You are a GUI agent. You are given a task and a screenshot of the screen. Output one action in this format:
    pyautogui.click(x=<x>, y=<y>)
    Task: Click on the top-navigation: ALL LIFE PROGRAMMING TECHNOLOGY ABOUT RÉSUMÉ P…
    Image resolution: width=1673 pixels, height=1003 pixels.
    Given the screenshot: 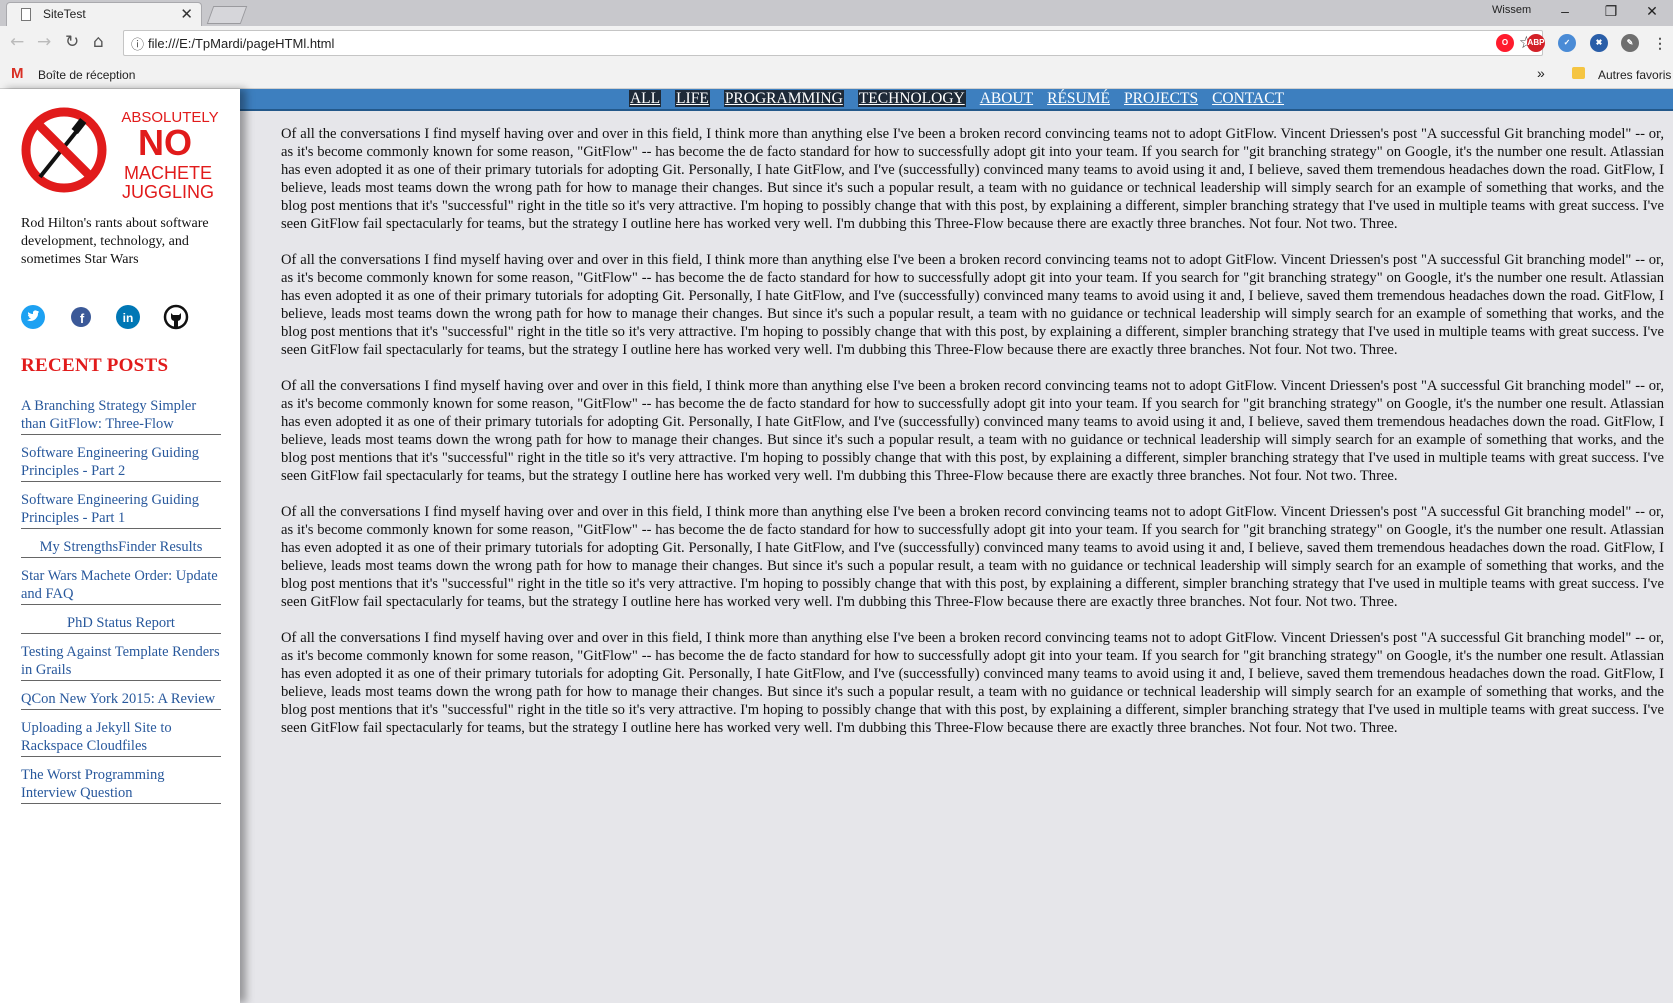 What is the action you would take?
    pyautogui.click(x=956, y=100)
    